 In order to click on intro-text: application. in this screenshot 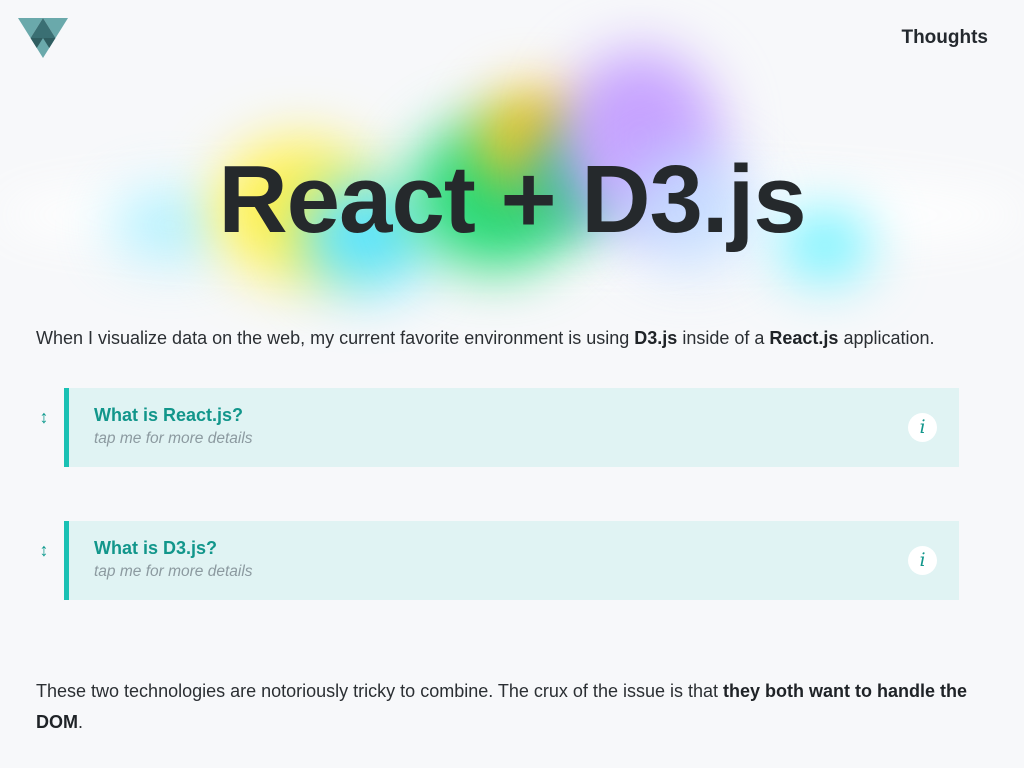, I will do `click(886, 338)`.